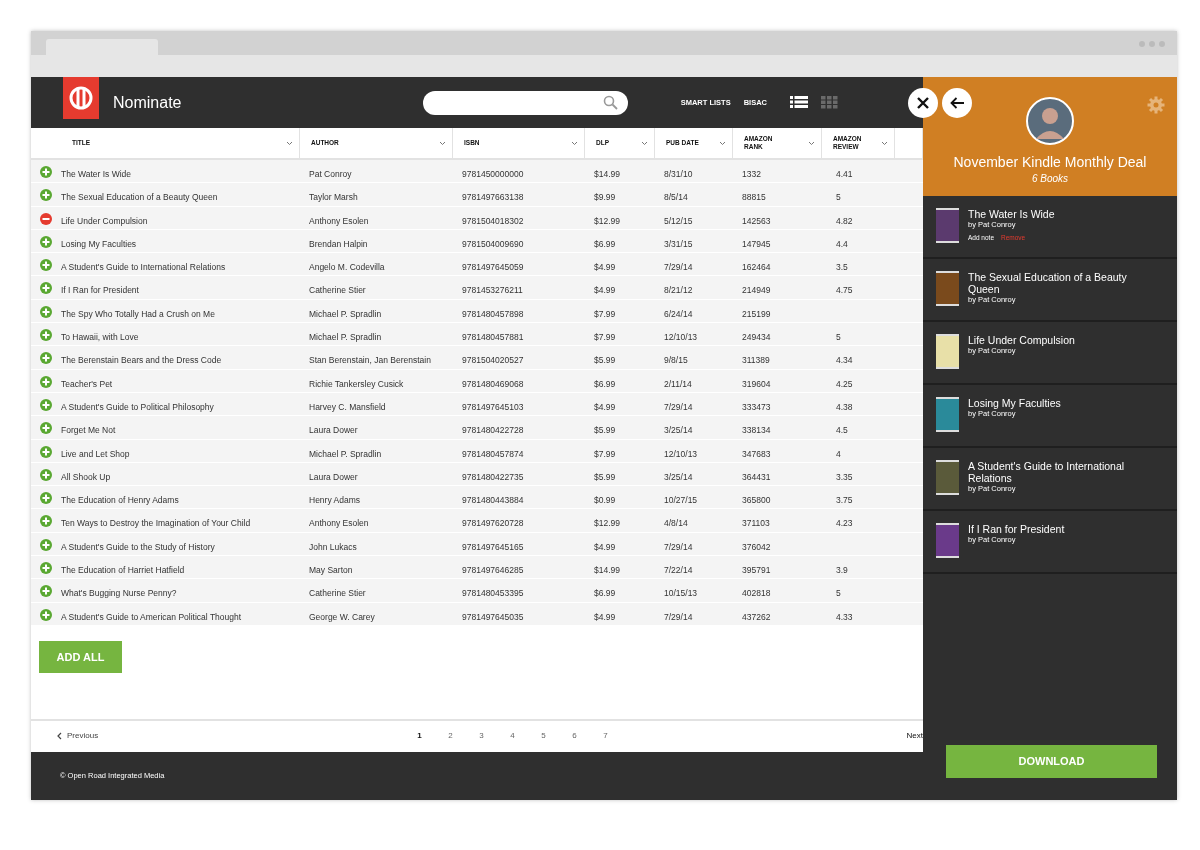 The image size is (1200, 850). I want to click on table-cell: 8/31/10, so click(678, 174).